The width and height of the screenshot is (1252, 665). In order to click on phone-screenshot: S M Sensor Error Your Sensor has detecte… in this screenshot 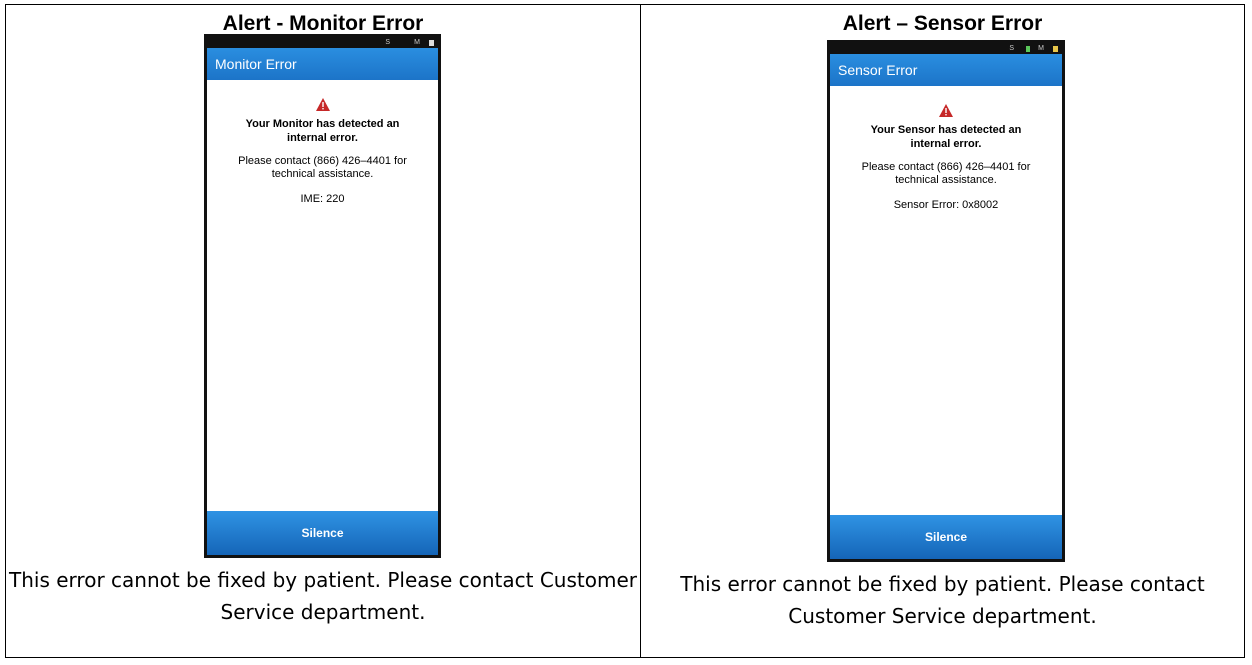, I will do `click(946, 301)`.